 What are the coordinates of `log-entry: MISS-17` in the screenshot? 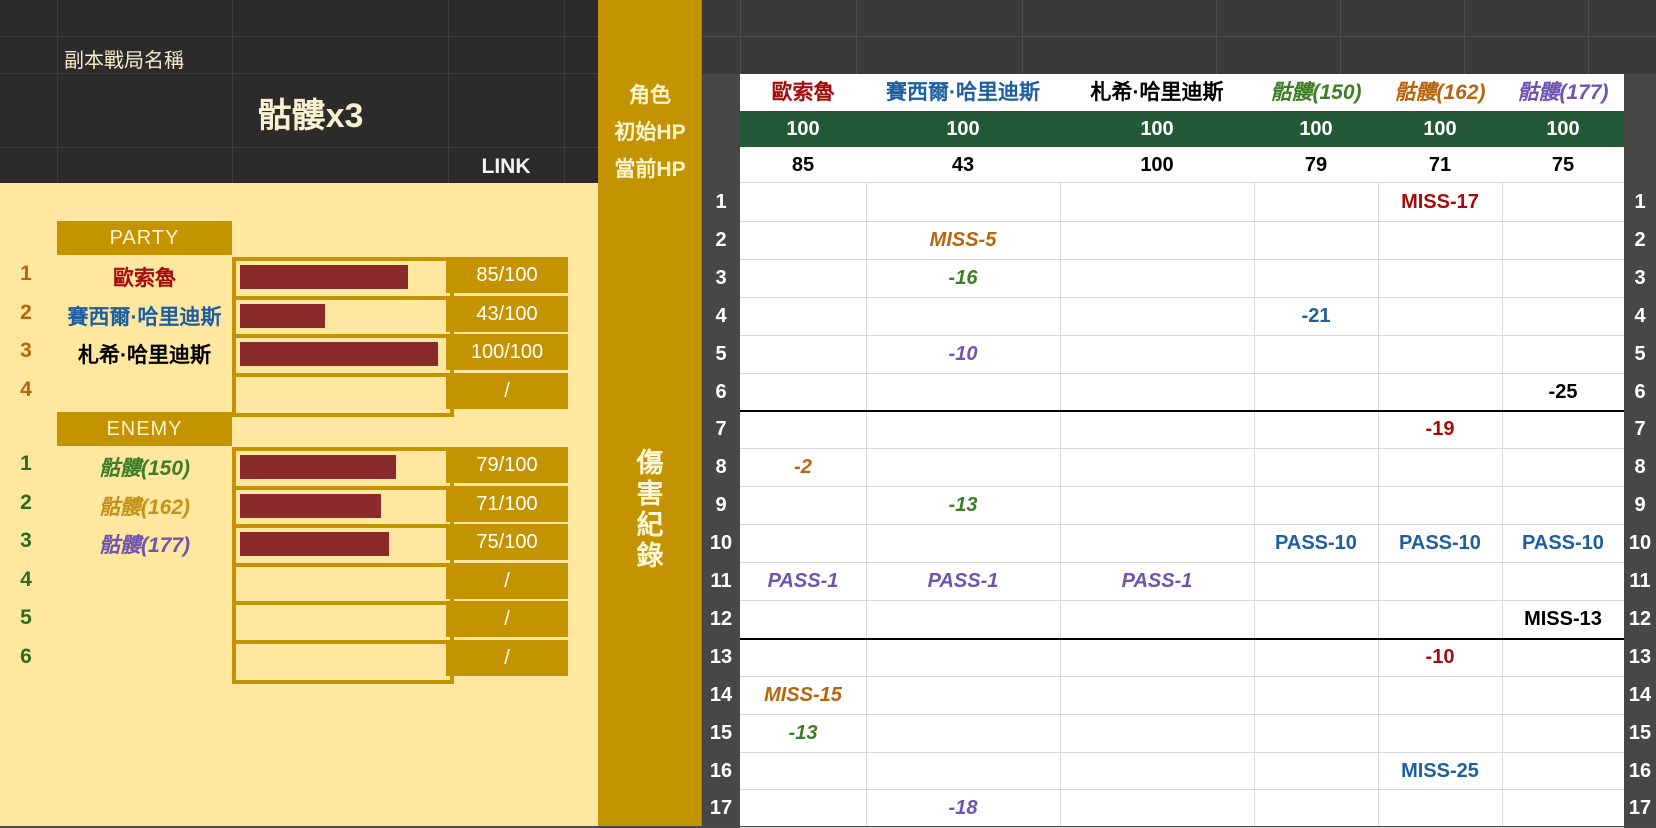 It's located at (1440, 202).